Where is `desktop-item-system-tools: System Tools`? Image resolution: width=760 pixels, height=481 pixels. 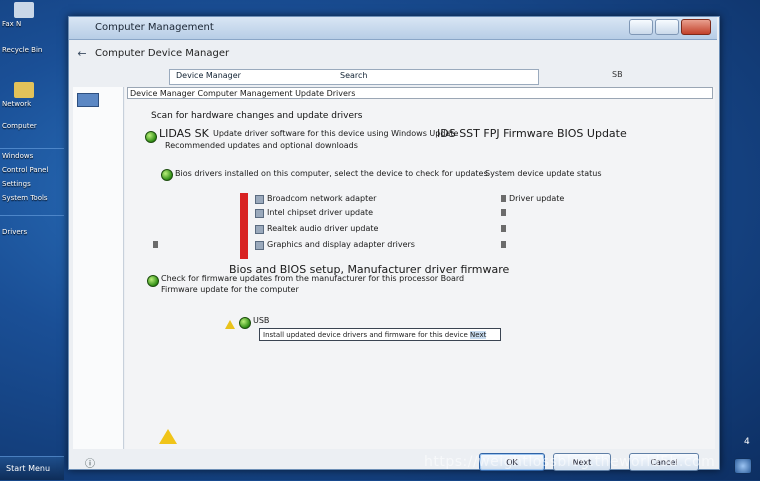
desktop-item-system-tools: System Tools is located at coordinates (33, 198).